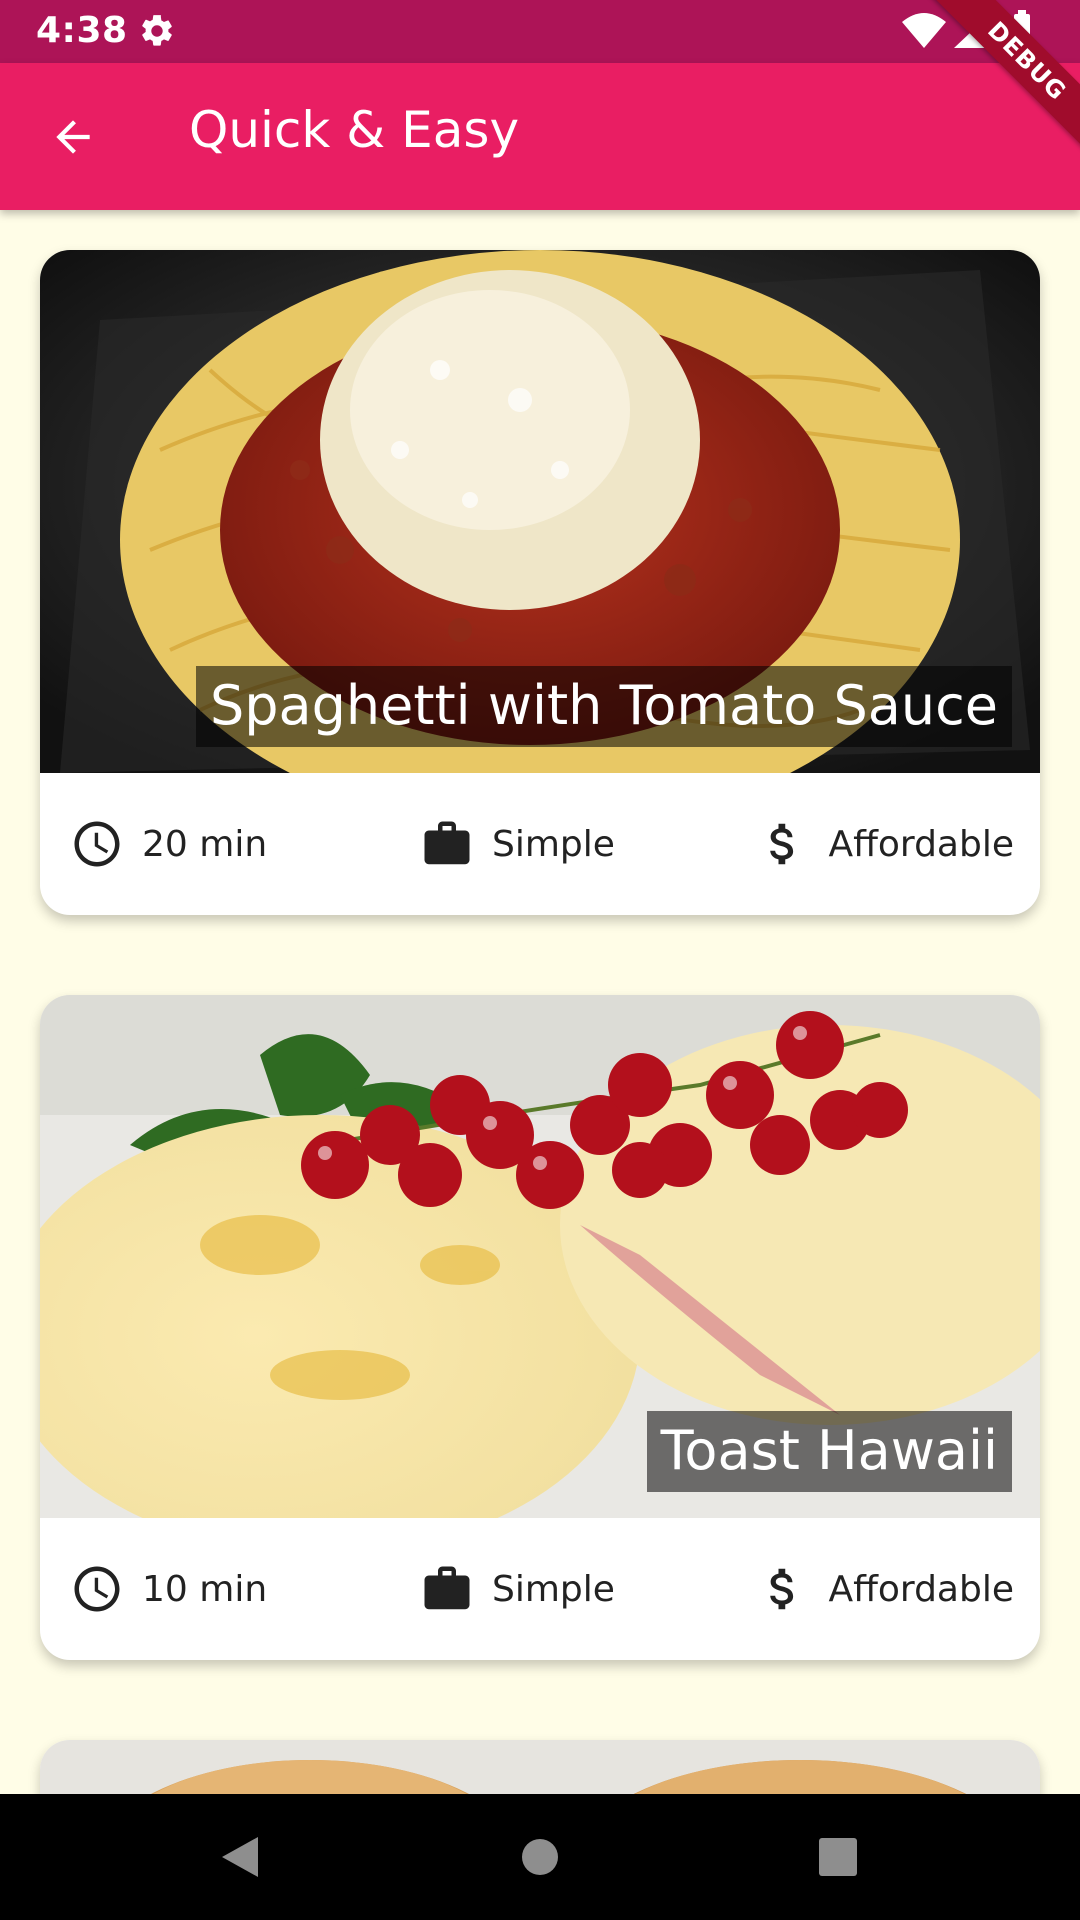  Describe the element at coordinates (157, 31) in the screenshot. I see `gear-icon` at that location.